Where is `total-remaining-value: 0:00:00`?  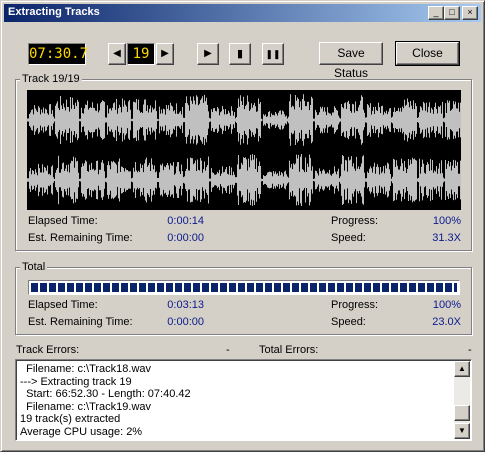 total-remaining-value: 0:00:00 is located at coordinates (185, 322).